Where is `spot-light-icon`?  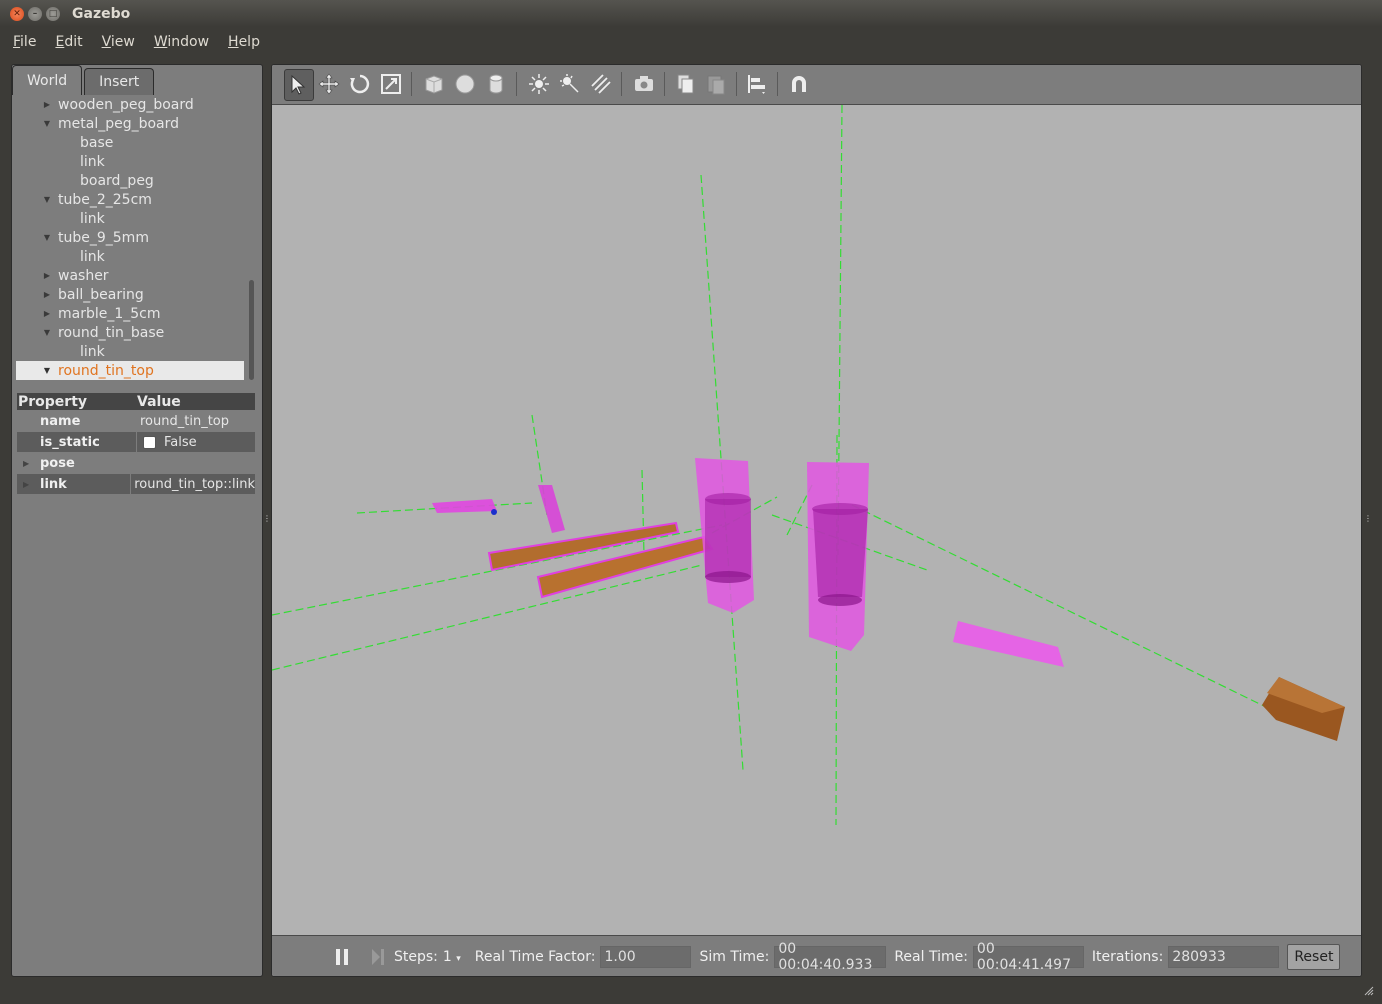 spot-light-icon is located at coordinates (569, 83).